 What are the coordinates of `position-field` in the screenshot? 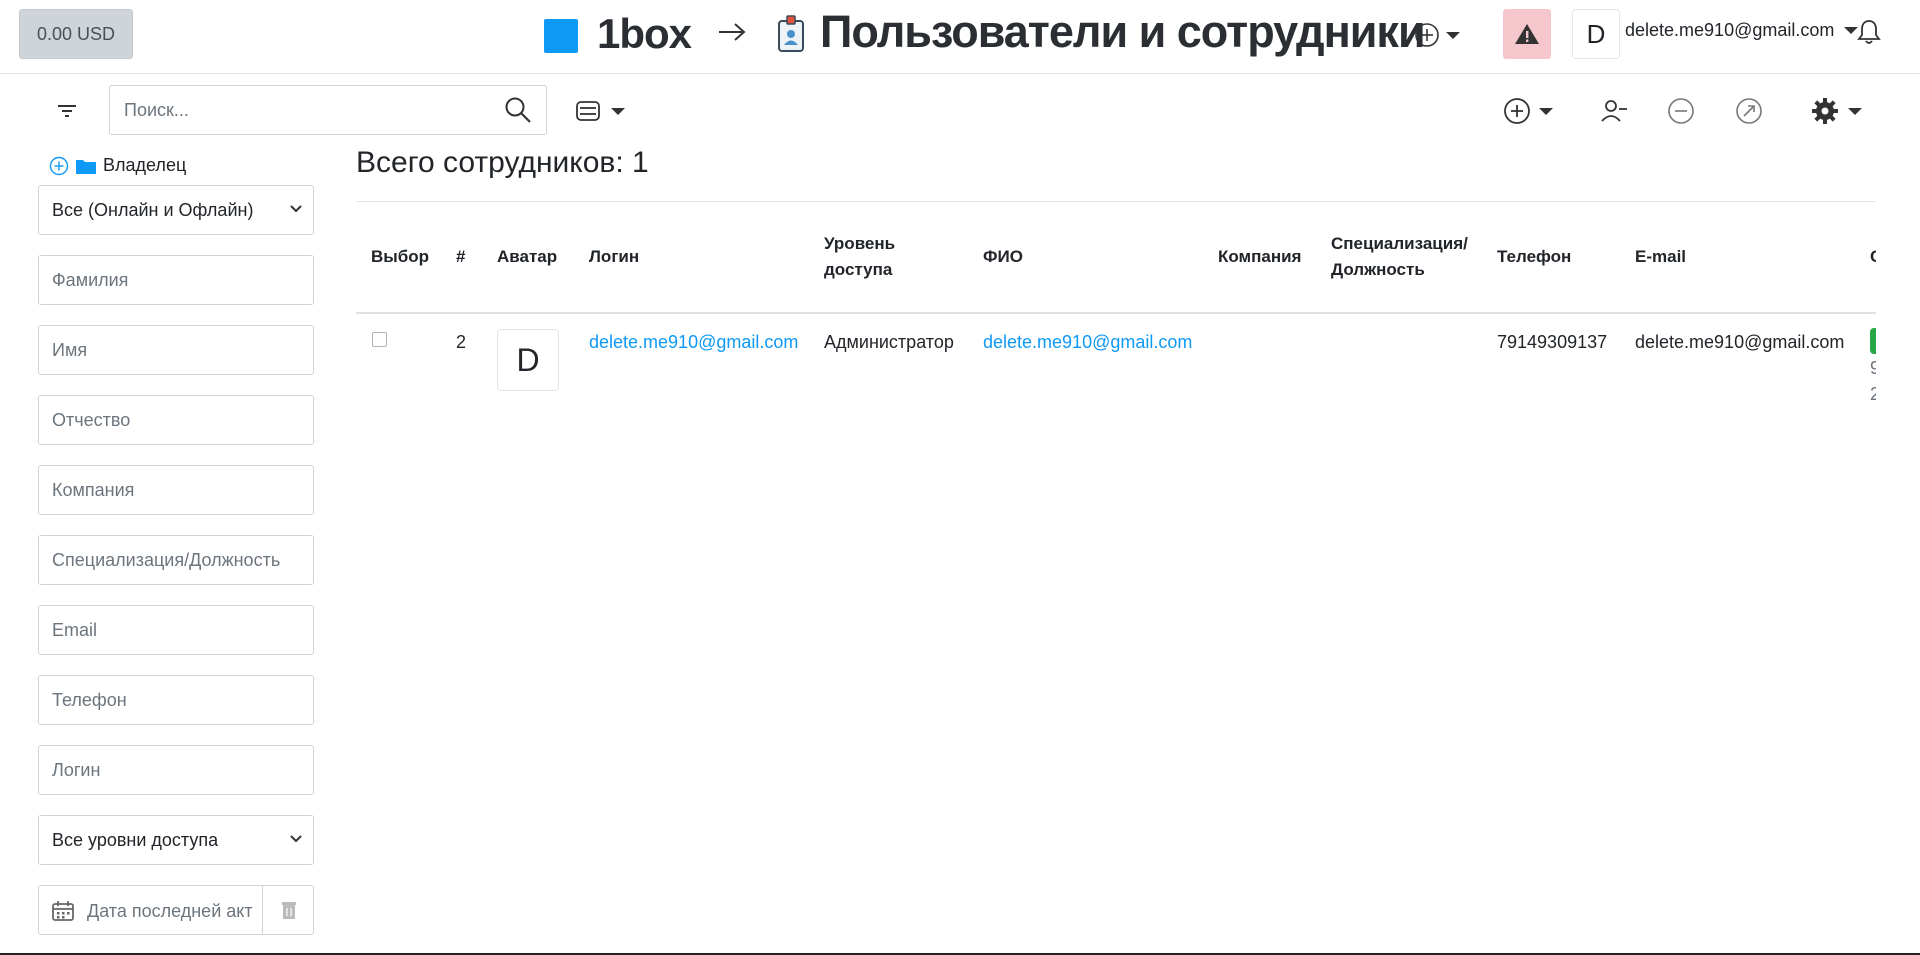 It's located at (176, 560).